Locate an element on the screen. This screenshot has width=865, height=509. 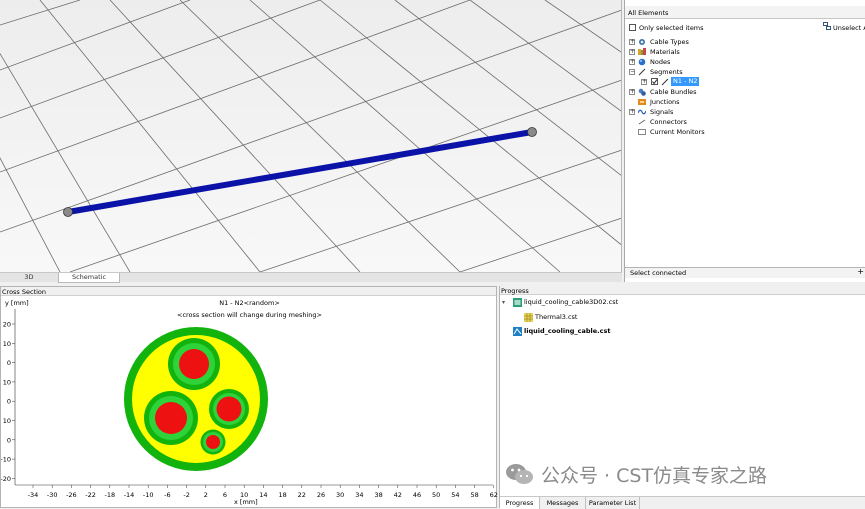
segment-line-icon is located at coordinates (665, 82).